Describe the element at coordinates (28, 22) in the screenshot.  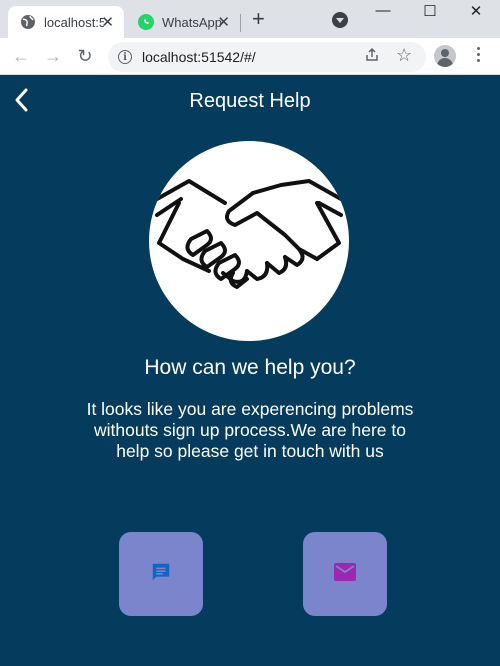
I see `globe-icon` at that location.